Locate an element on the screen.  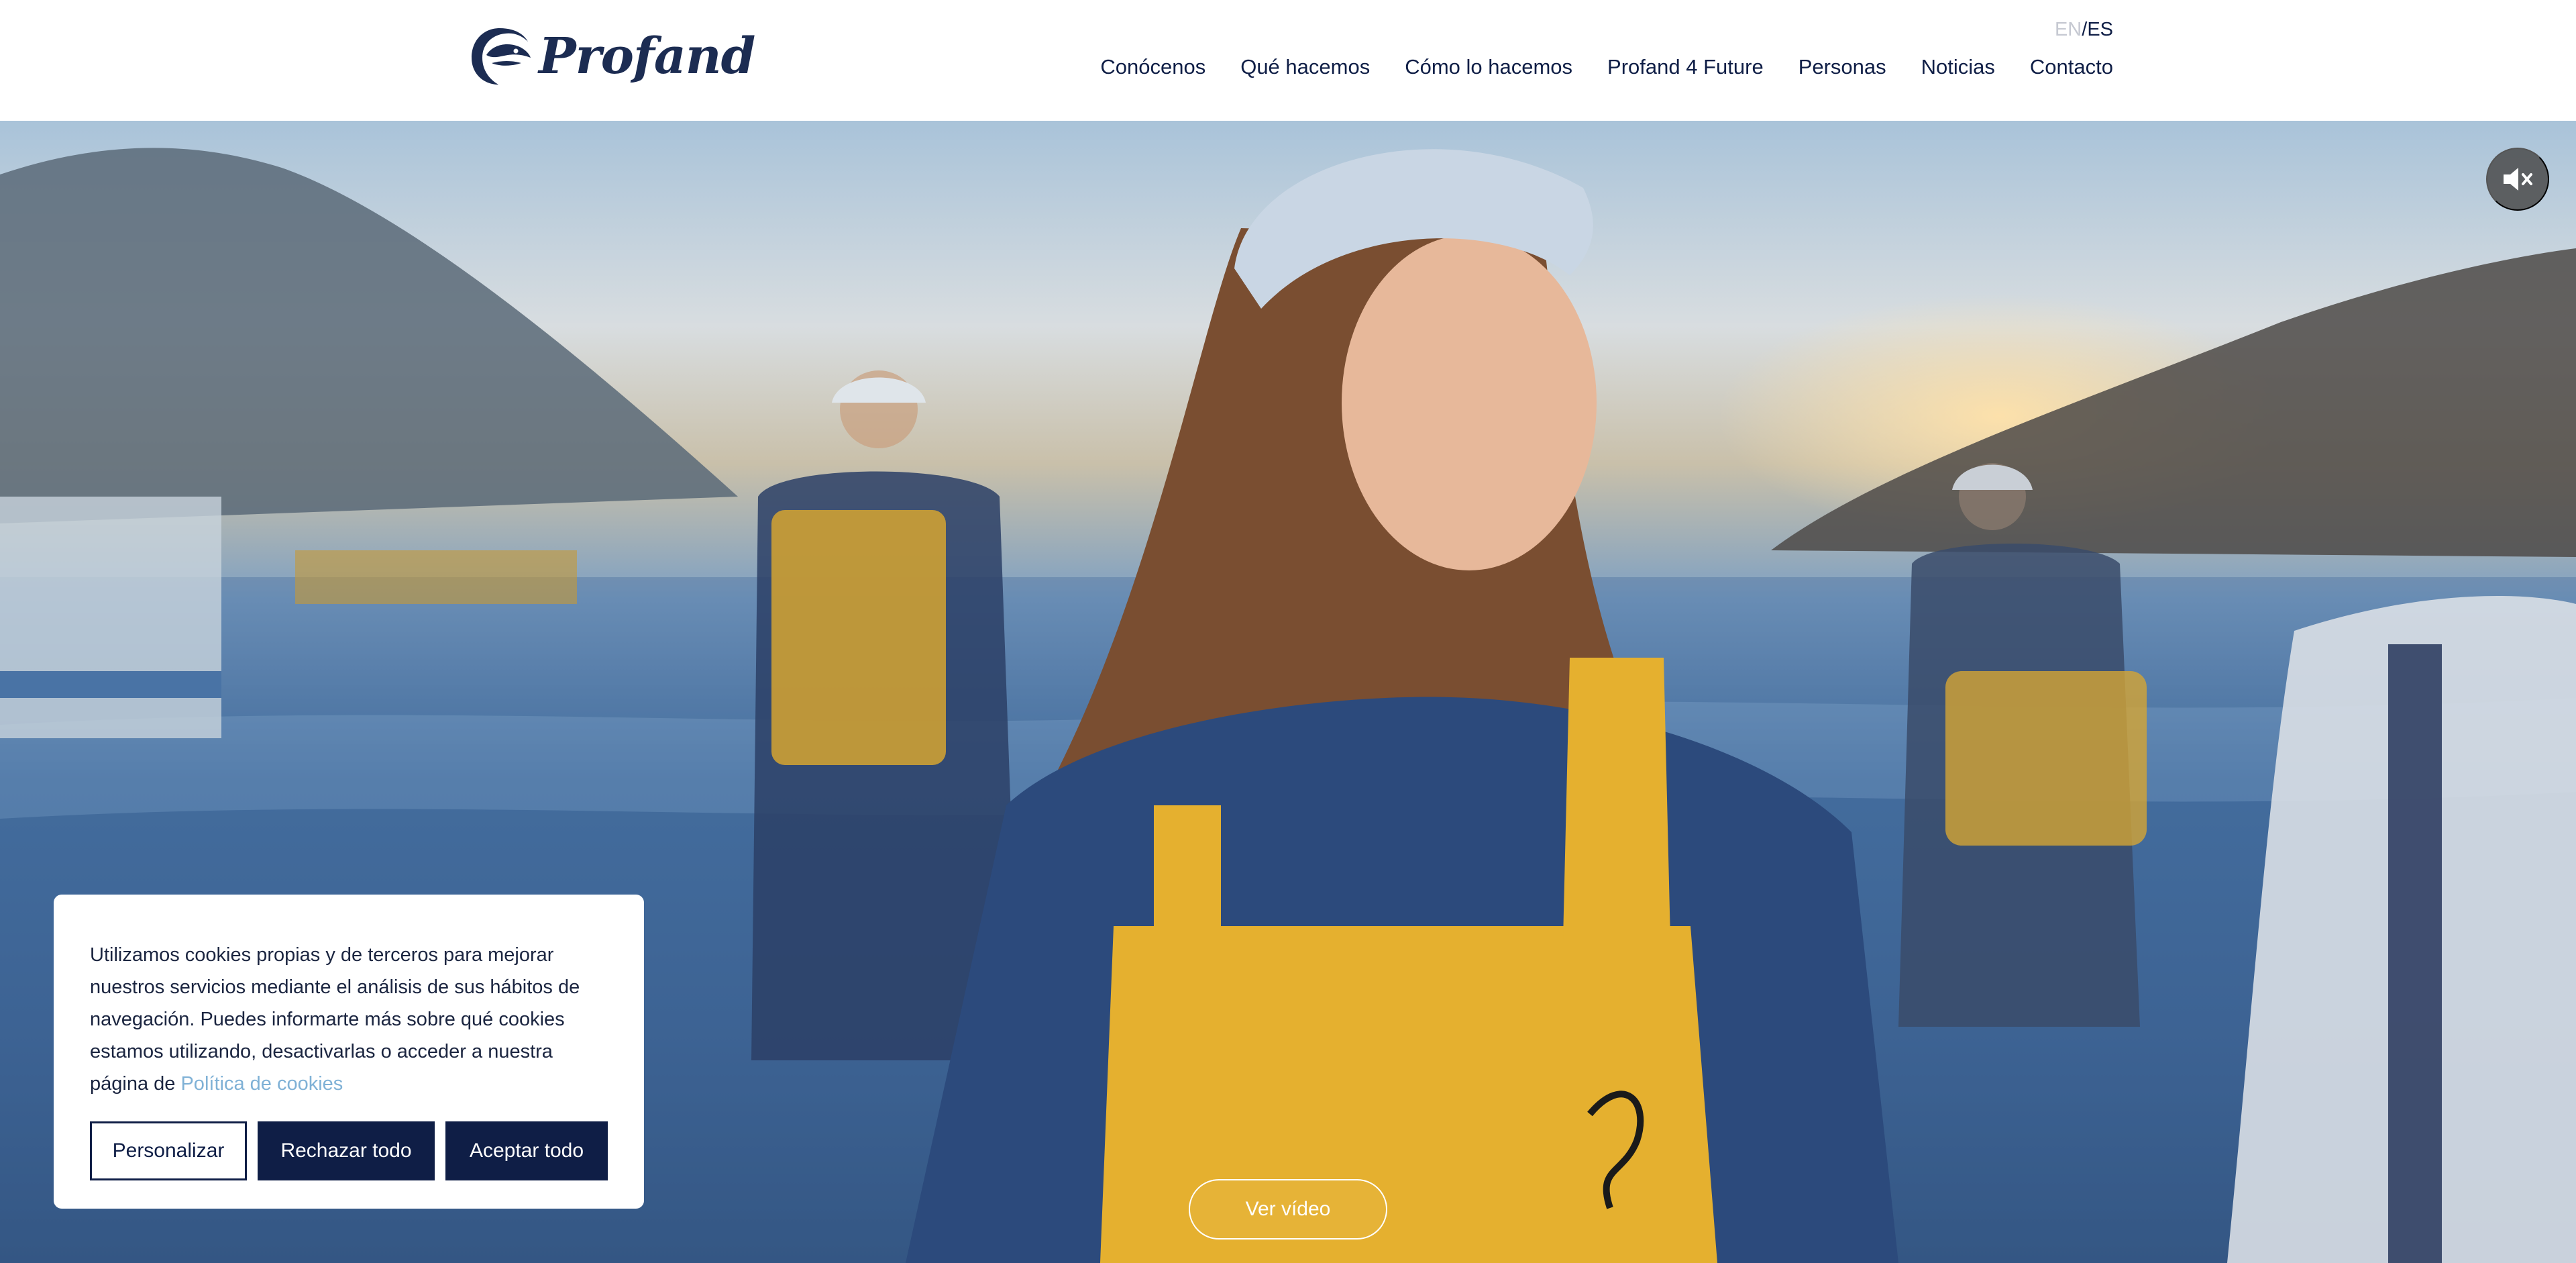
nav-item-que-hacemos: Qué hacemos is located at coordinates (1305, 67).